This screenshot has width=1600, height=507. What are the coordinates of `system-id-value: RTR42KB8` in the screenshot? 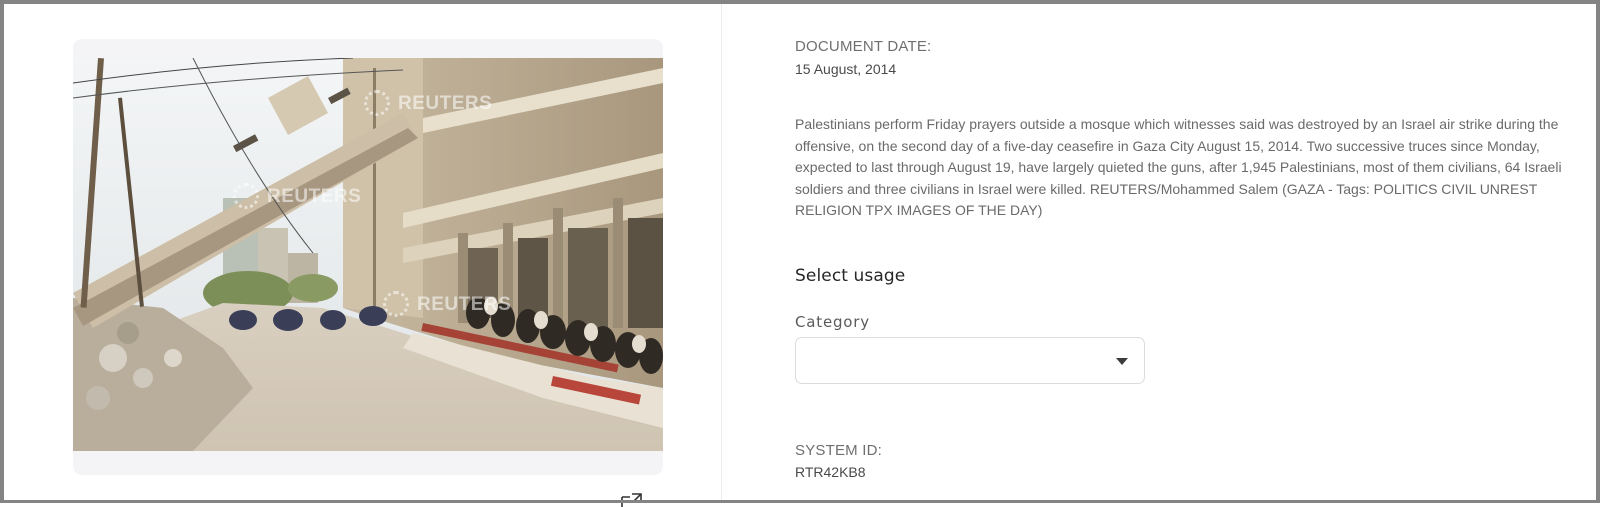 It's located at (830, 472).